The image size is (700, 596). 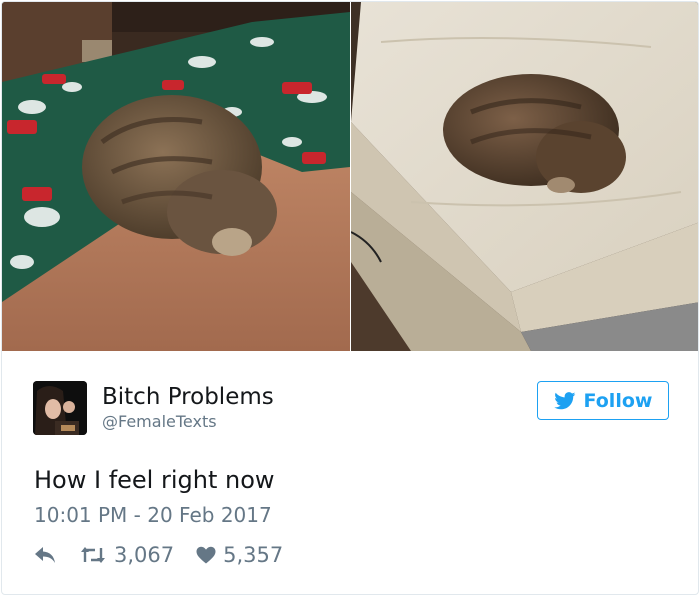 I want to click on like-count: 5,357, so click(x=253, y=555).